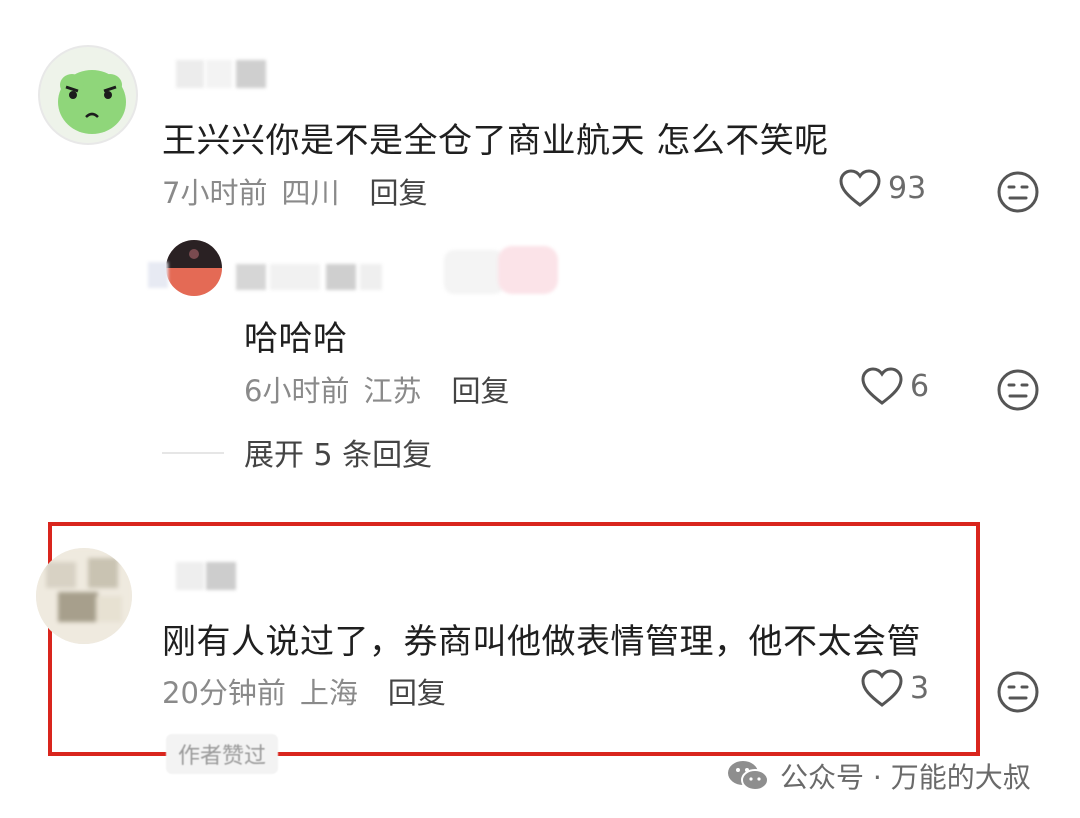 Image resolution: width=1080 pixels, height=818 pixels. What do you see at coordinates (338, 452) in the screenshot?
I see `expand-replies-label: 展开 5 条回复` at bounding box center [338, 452].